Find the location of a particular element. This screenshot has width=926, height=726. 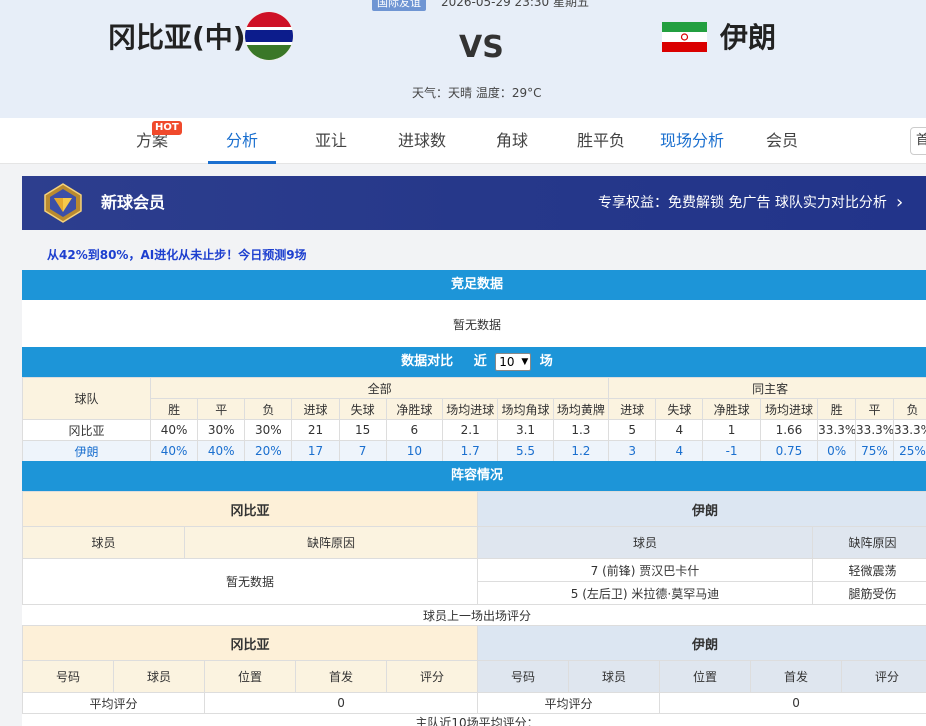

tab-analysis: 分析 is located at coordinates (242, 141).